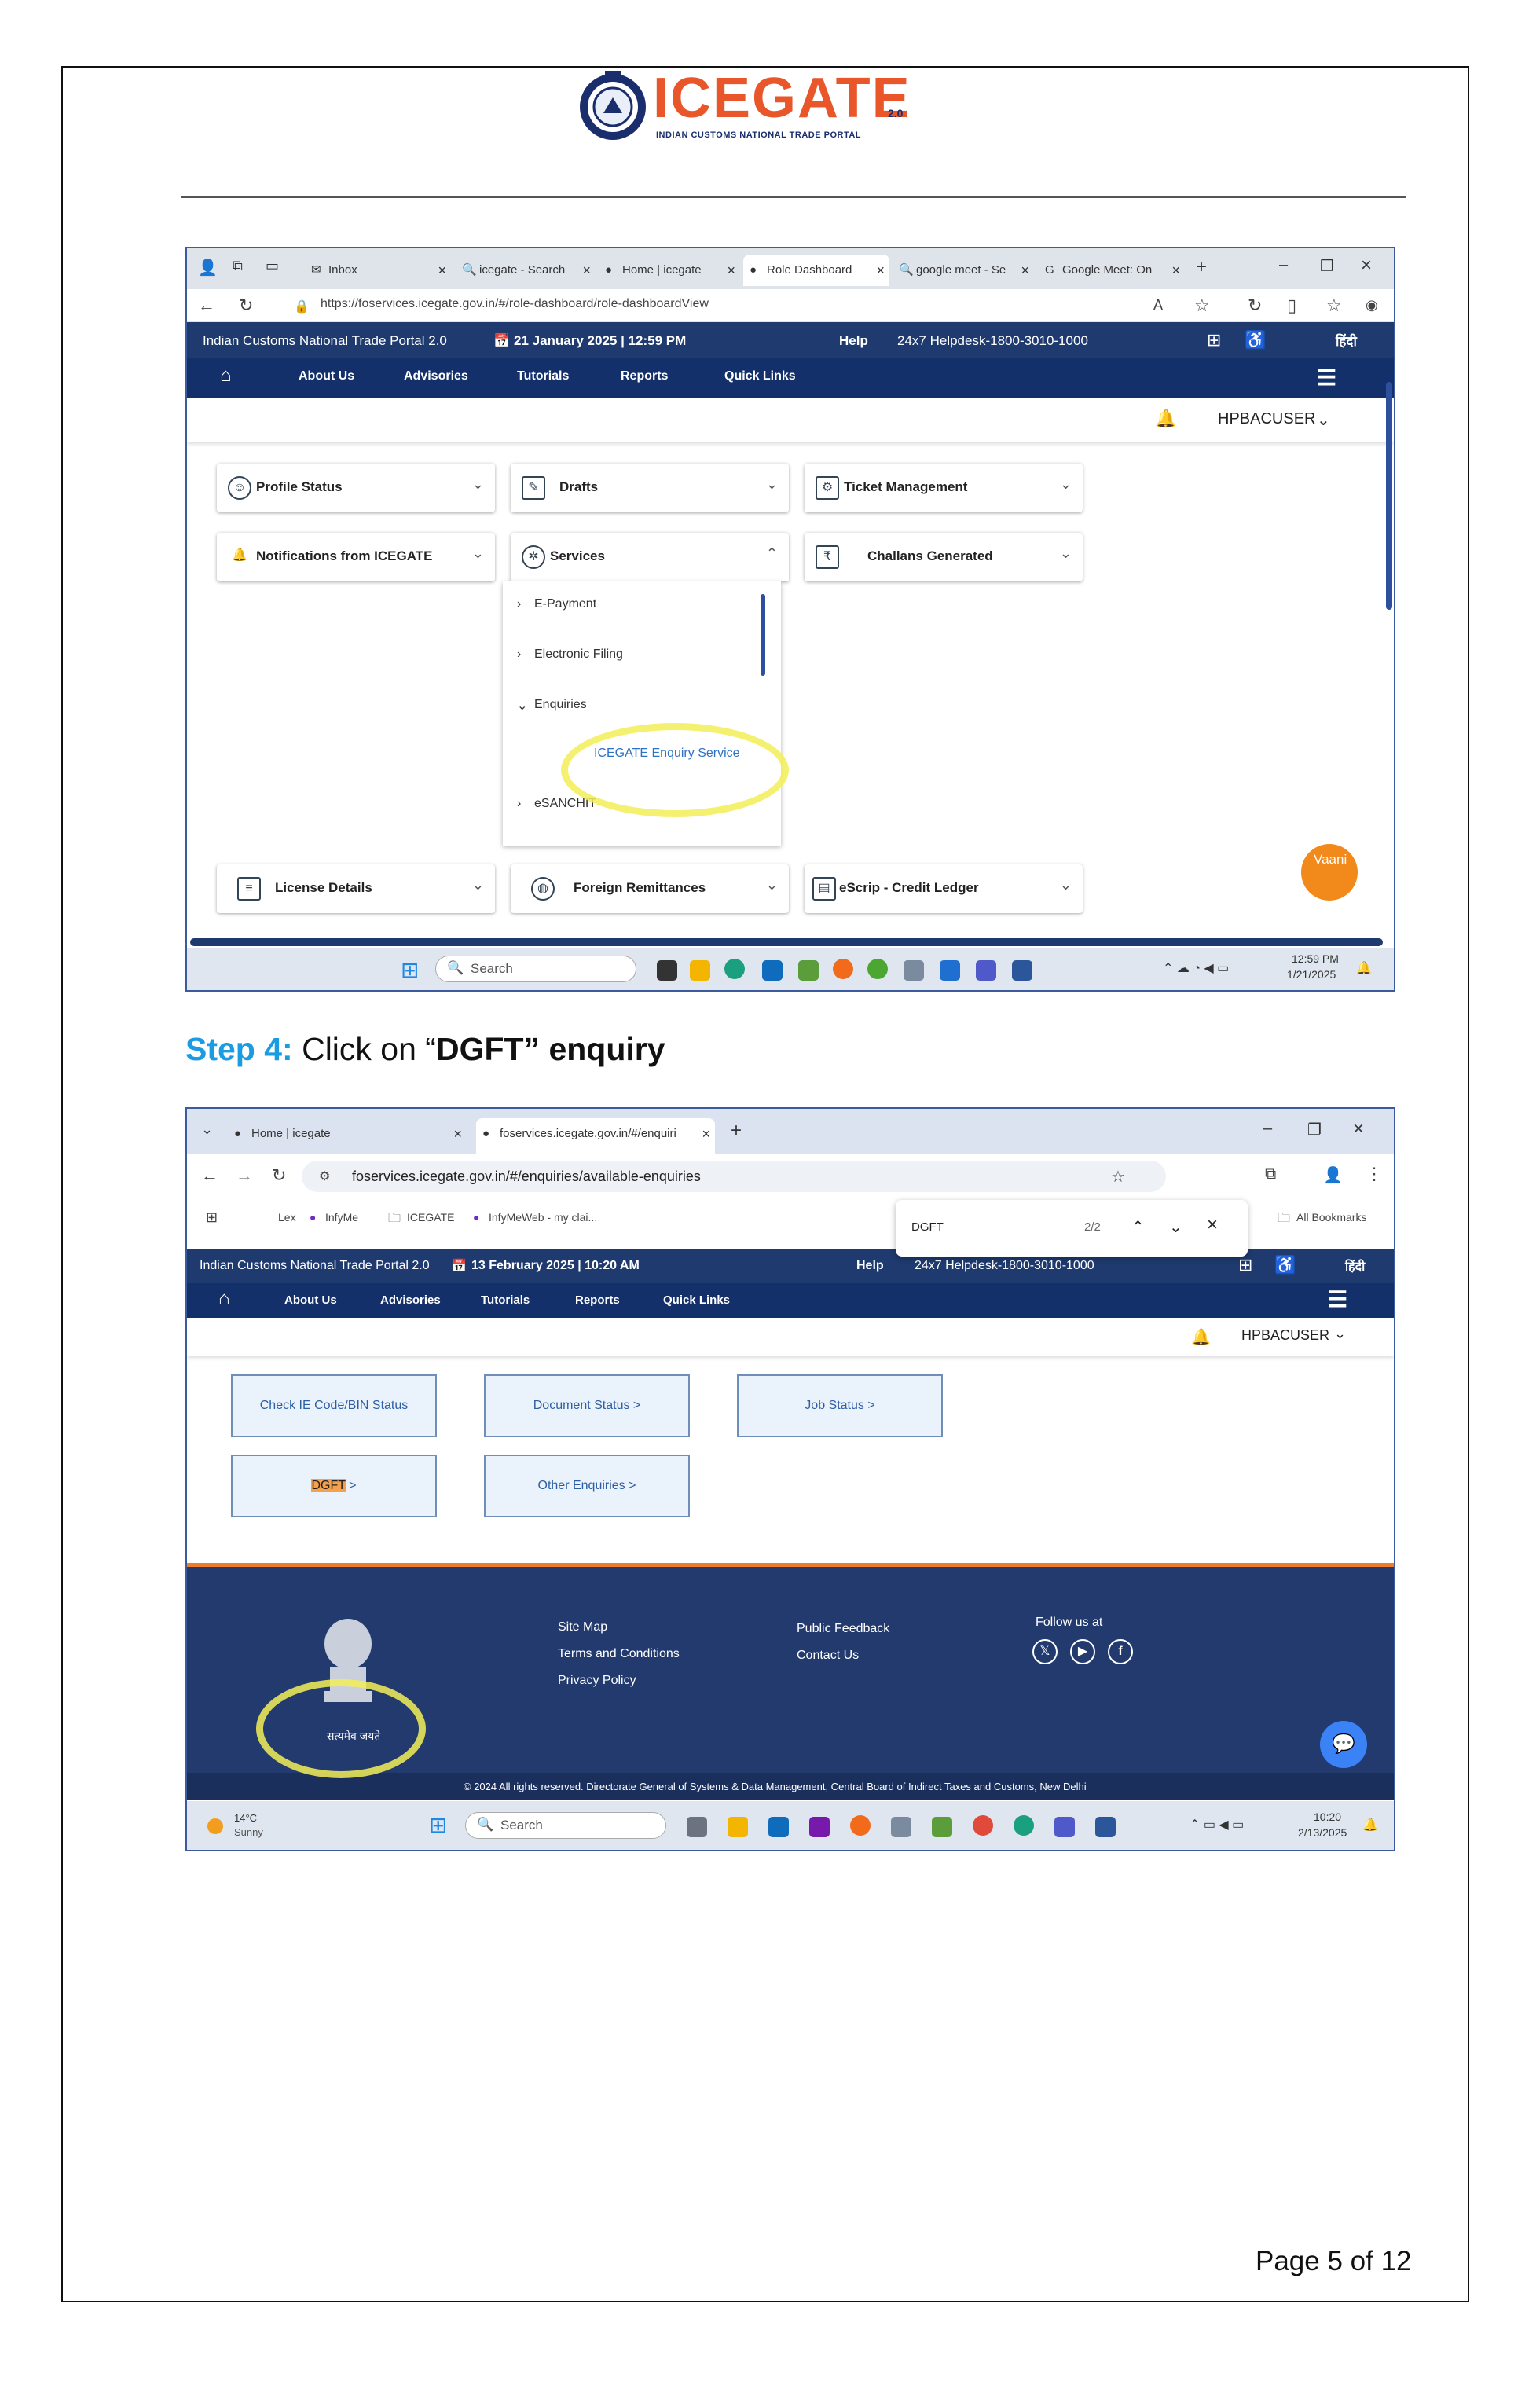  What do you see at coordinates (667, 970) in the screenshot?
I see `task-view-icon` at bounding box center [667, 970].